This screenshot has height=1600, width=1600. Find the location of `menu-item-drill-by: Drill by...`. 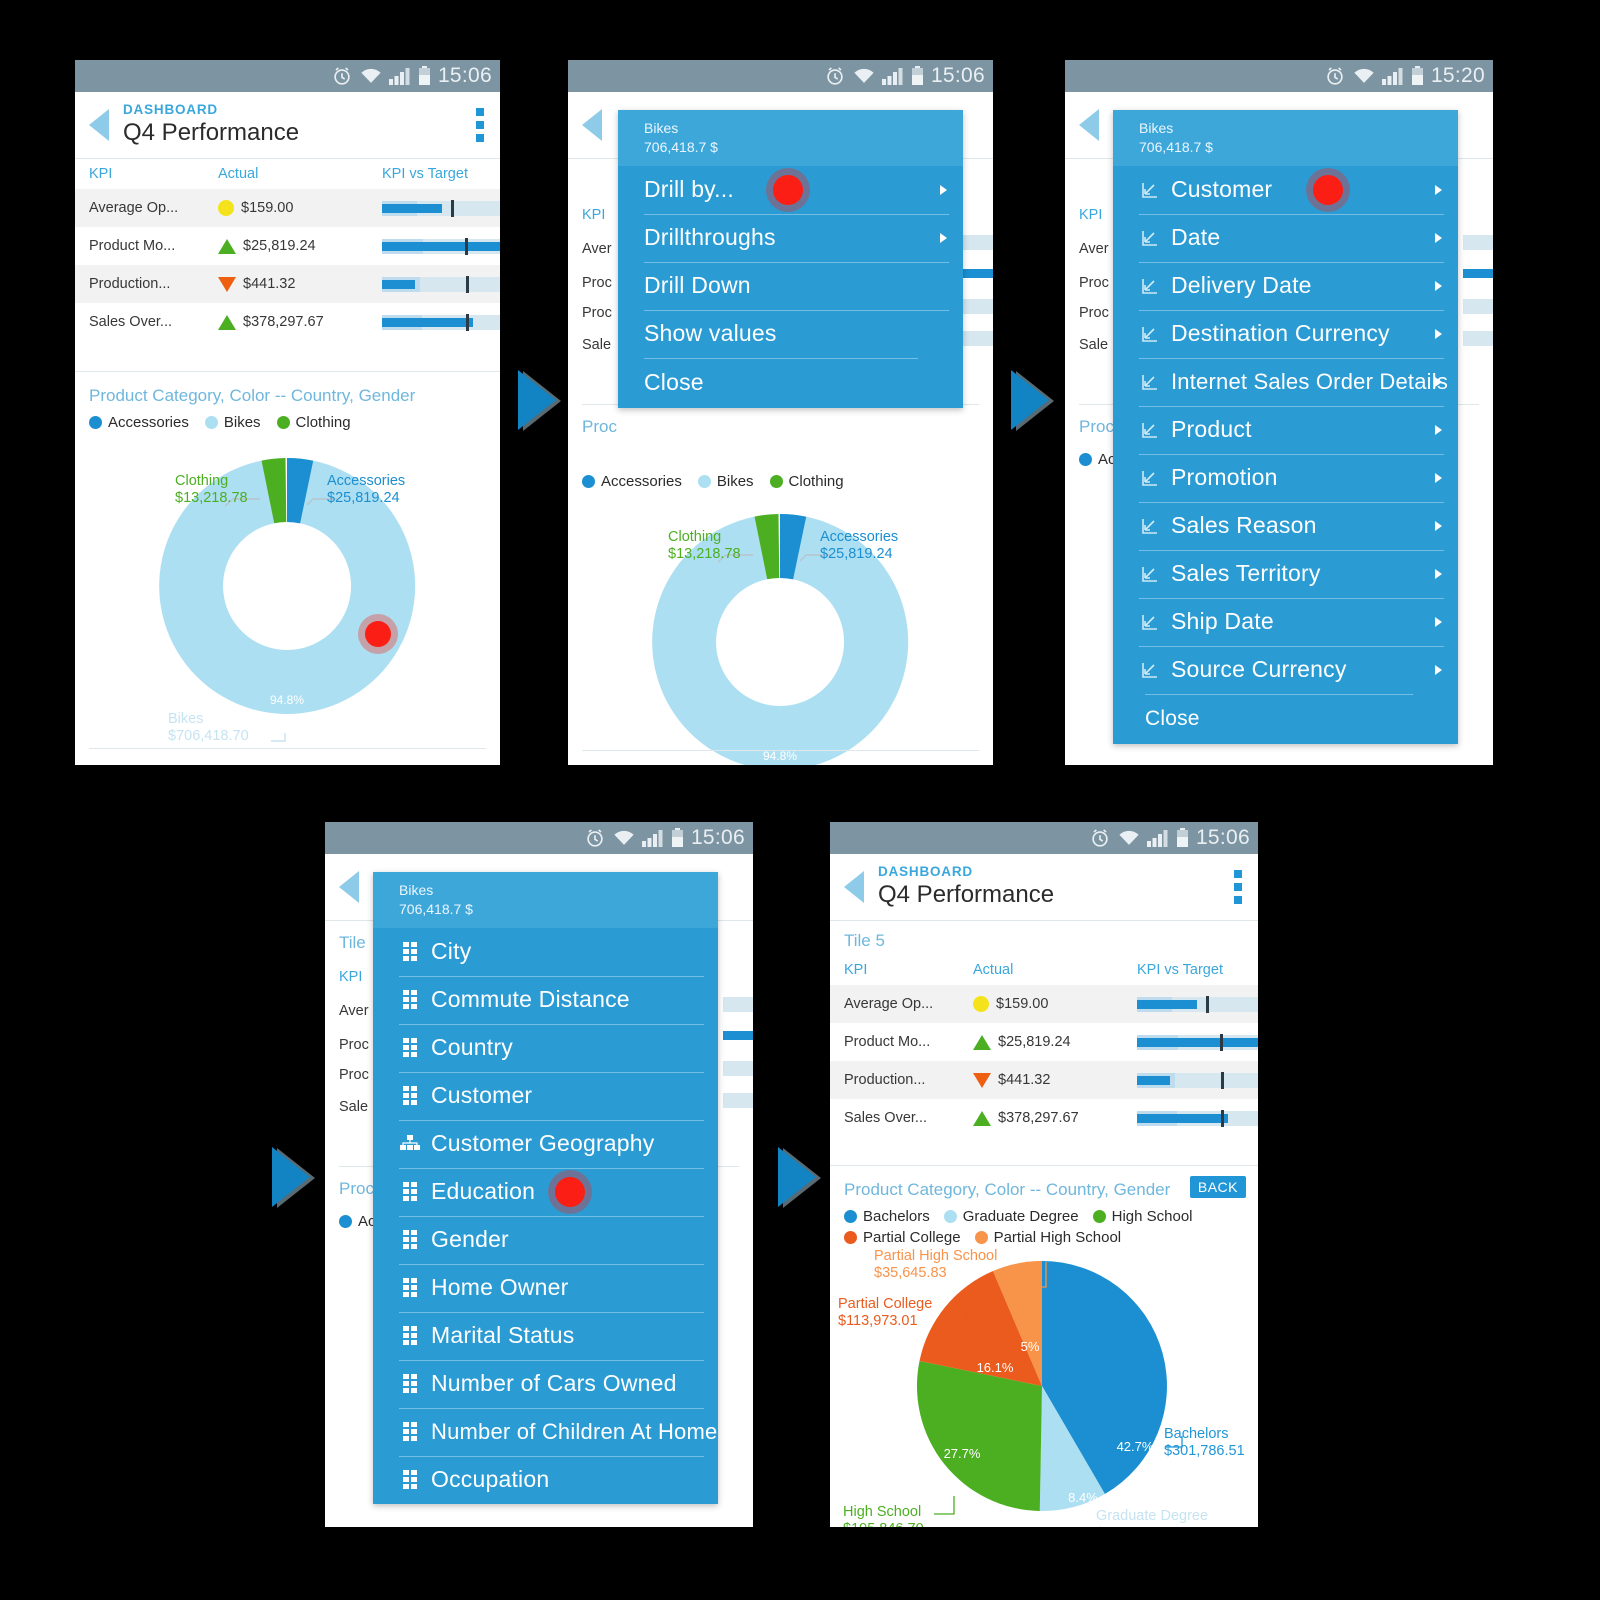

menu-item-drill-by: Drill by... is located at coordinates (790, 190).